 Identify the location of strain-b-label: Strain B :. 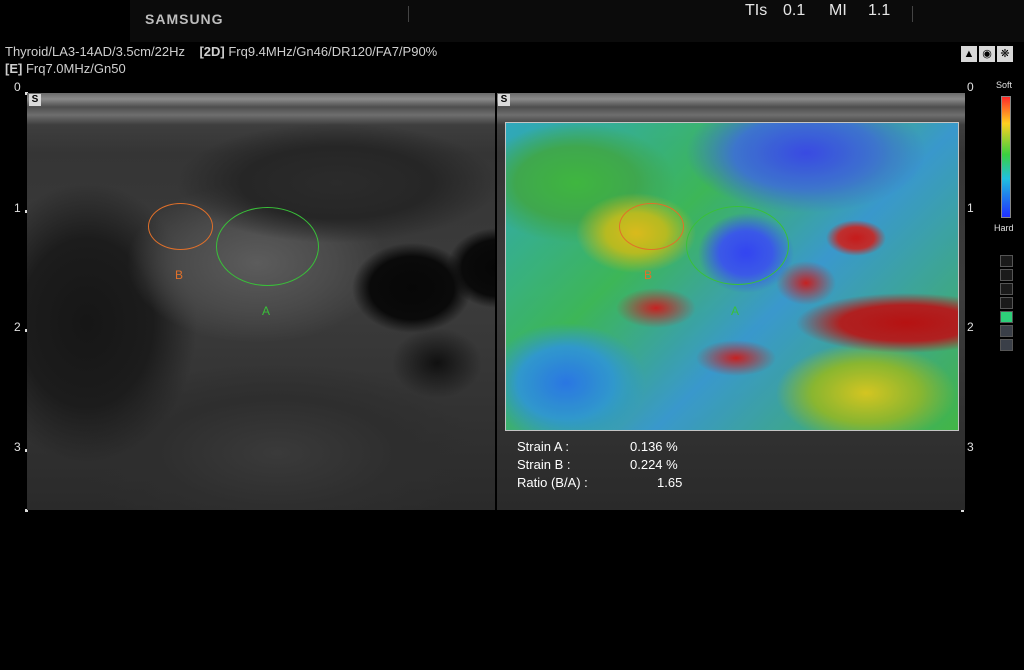
(544, 464).